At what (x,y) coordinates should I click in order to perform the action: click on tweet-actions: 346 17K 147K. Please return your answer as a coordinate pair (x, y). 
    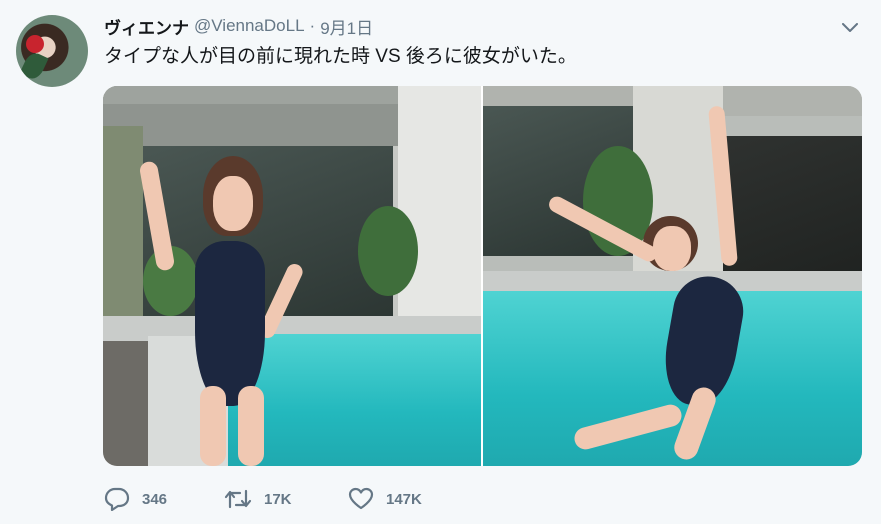
    Looking at the image, I should click on (404, 499).